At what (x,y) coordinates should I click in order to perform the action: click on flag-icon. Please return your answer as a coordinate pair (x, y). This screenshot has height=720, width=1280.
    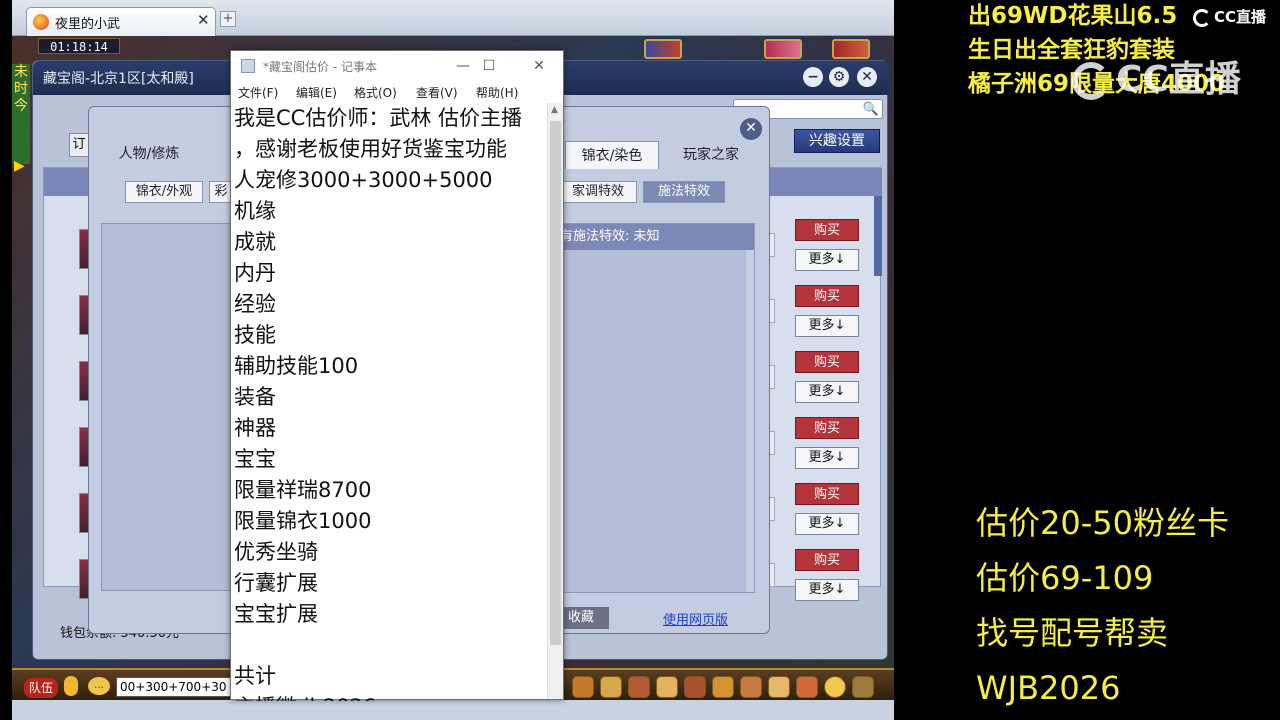
    Looking at the image, I should click on (723, 687).